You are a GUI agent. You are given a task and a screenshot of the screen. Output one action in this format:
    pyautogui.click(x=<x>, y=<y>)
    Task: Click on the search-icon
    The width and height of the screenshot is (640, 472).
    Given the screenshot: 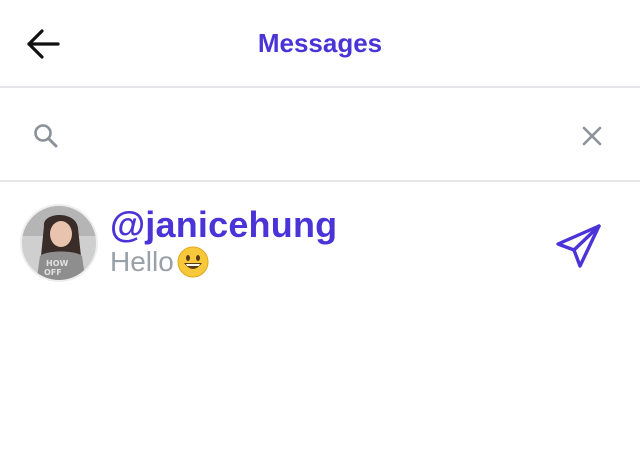 What is the action you would take?
    pyautogui.click(x=46, y=136)
    